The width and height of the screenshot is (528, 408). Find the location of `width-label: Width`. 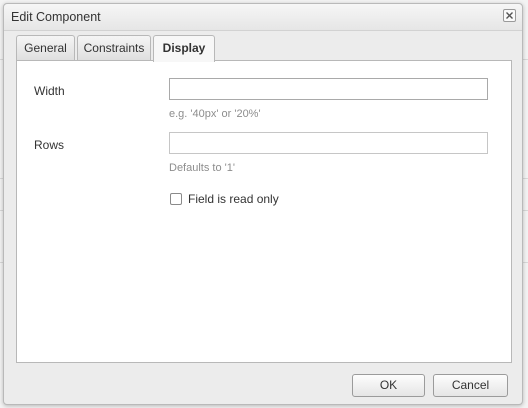

width-label: Width is located at coordinates (49, 91).